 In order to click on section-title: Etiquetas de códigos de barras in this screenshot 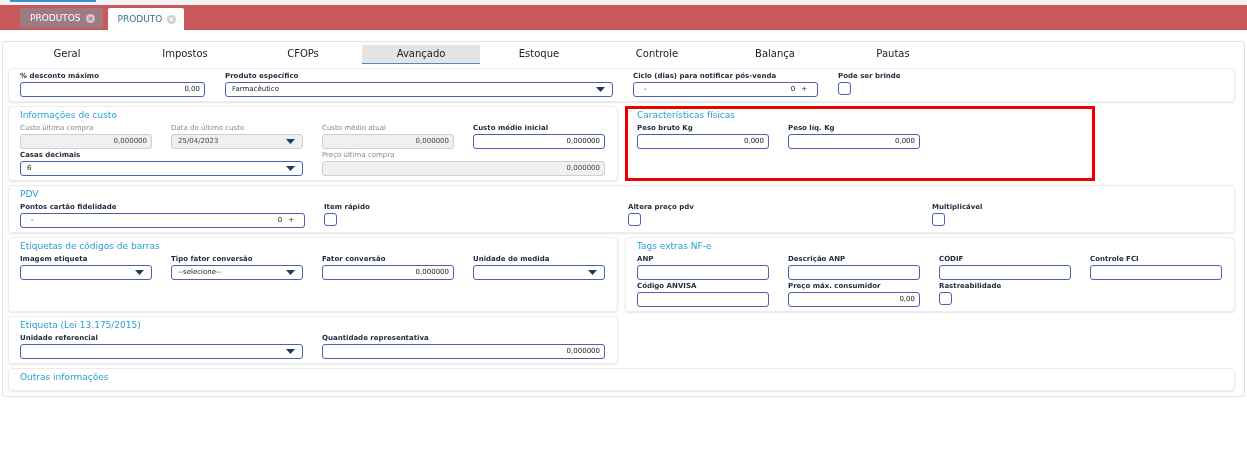, I will do `click(90, 246)`.